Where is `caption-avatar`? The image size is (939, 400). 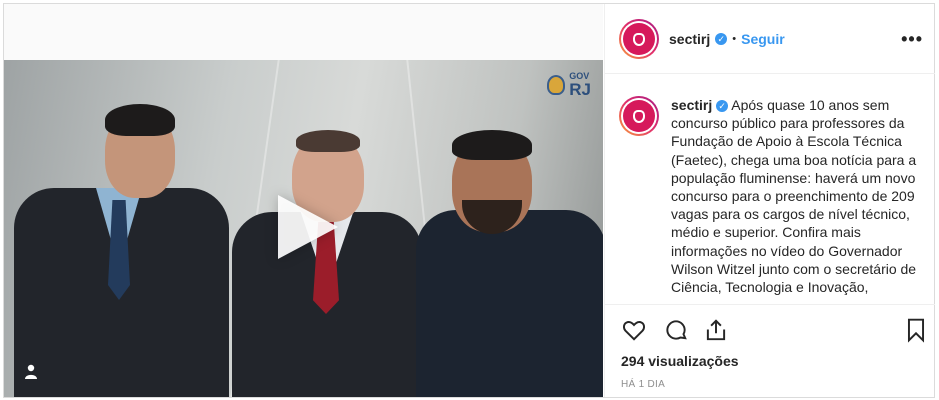 caption-avatar is located at coordinates (639, 116).